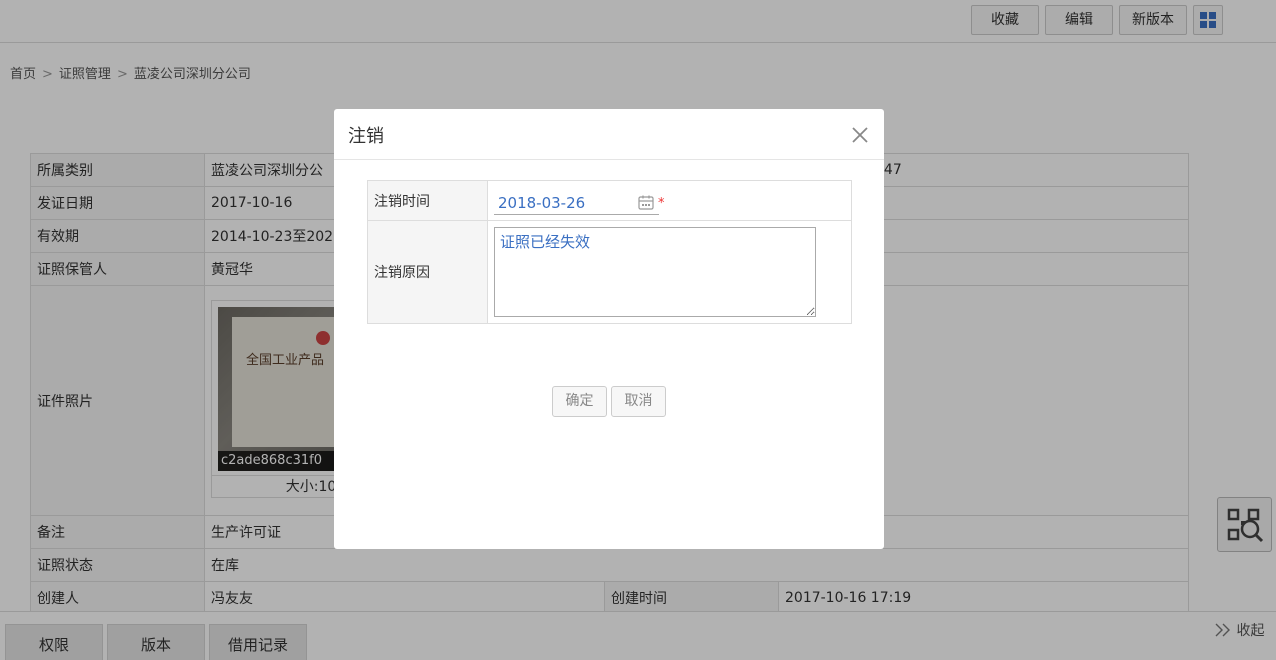 The height and width of the screenshot is (660, 1276). I want to click on cancel-date-input: 2018-03-26, so click(576, 201).